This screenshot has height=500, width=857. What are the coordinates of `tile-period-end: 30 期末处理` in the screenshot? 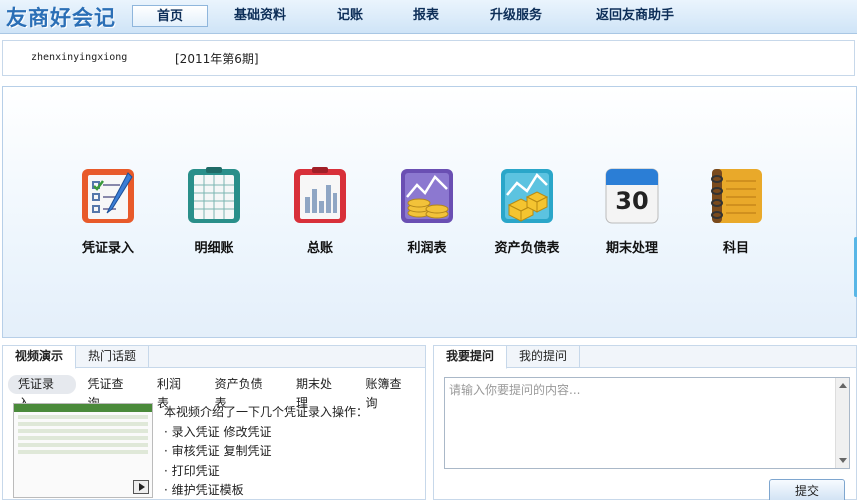 It's located at (632, 211).